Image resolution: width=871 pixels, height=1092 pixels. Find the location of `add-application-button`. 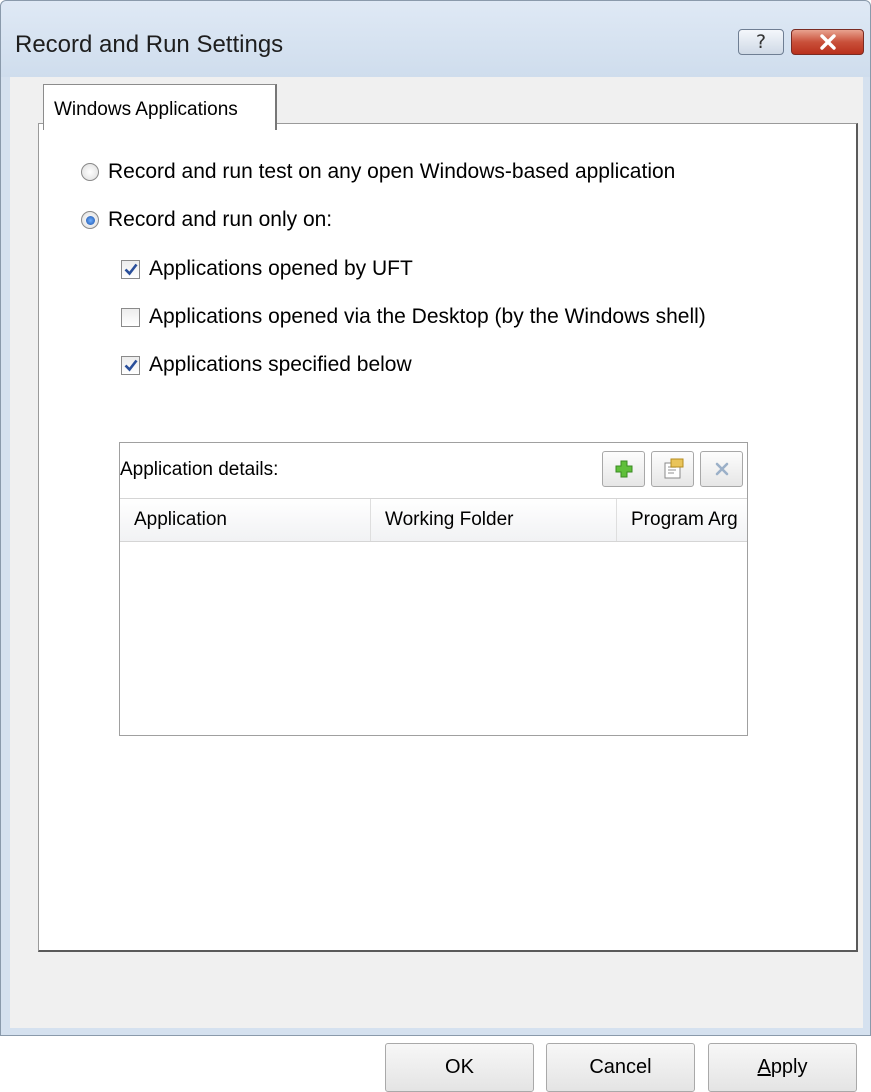

add-application-button is located at coordinates (623, 469).